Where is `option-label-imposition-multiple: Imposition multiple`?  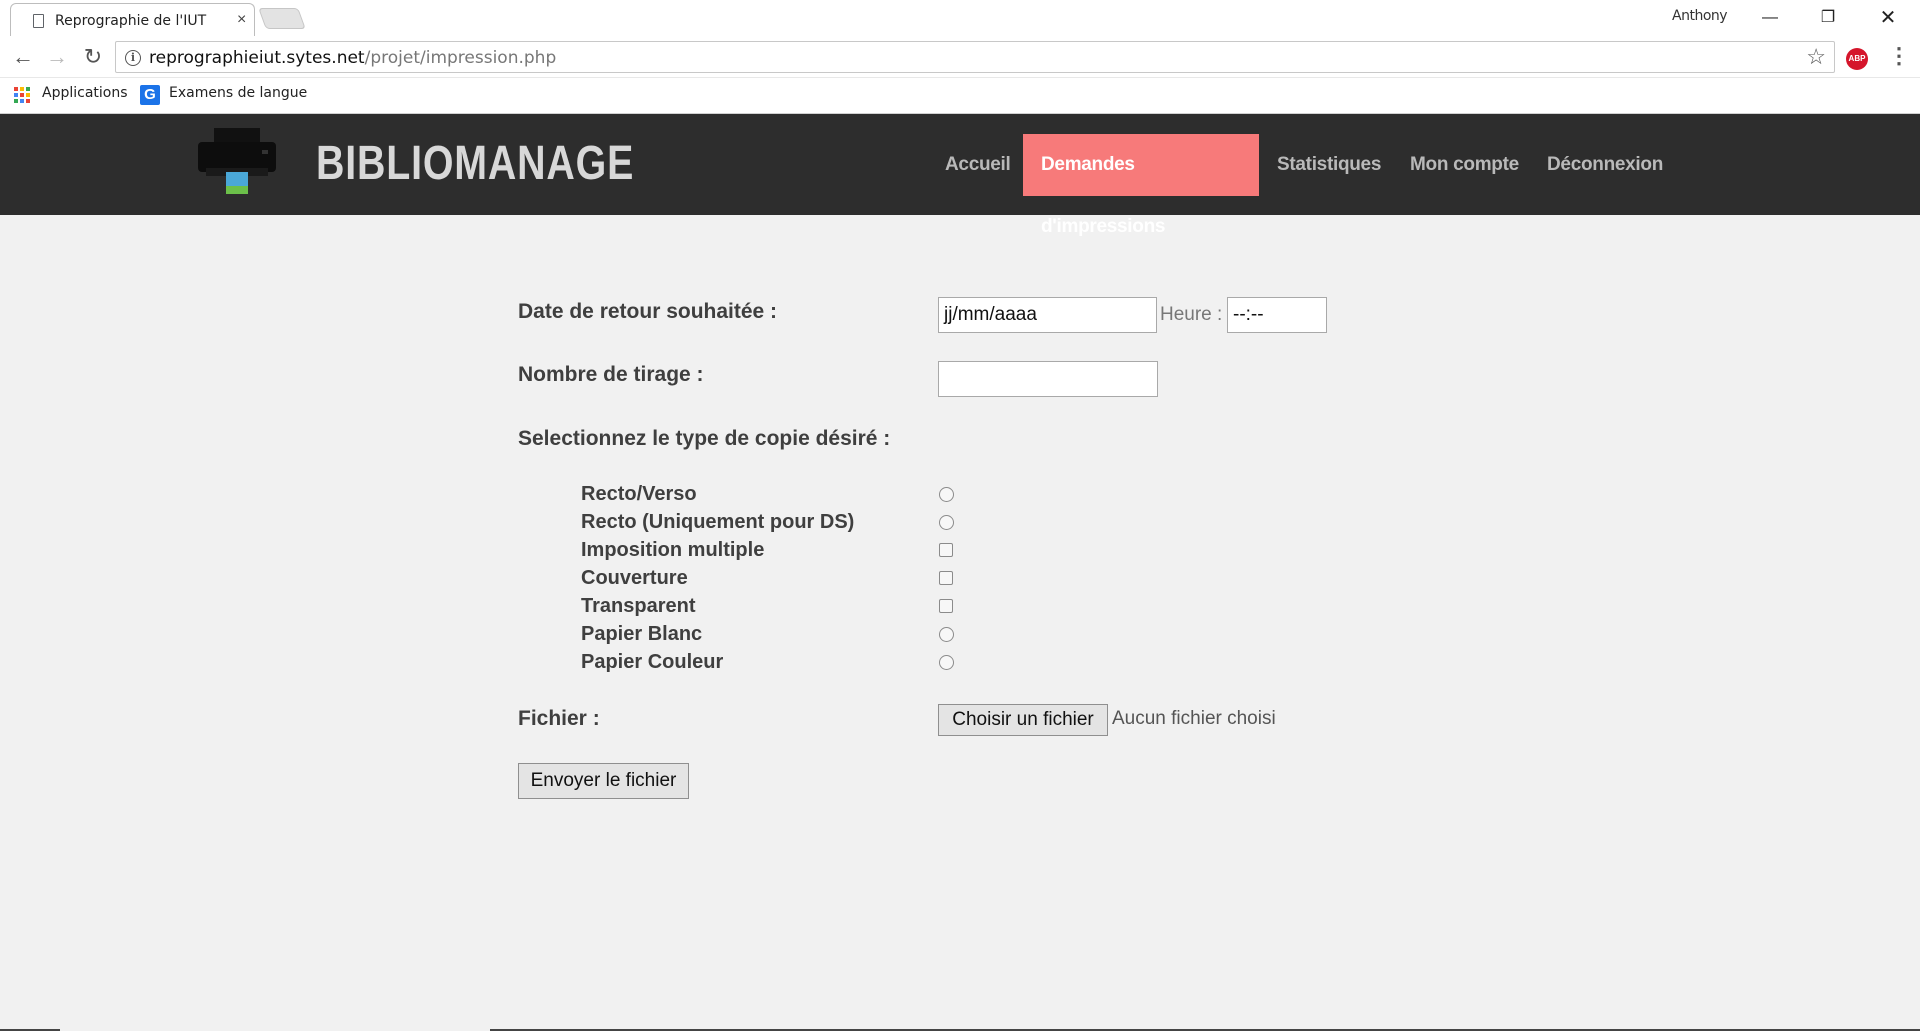
option-label-imposition-multiple: Imposition multiple is located at coordinates (673, 550).